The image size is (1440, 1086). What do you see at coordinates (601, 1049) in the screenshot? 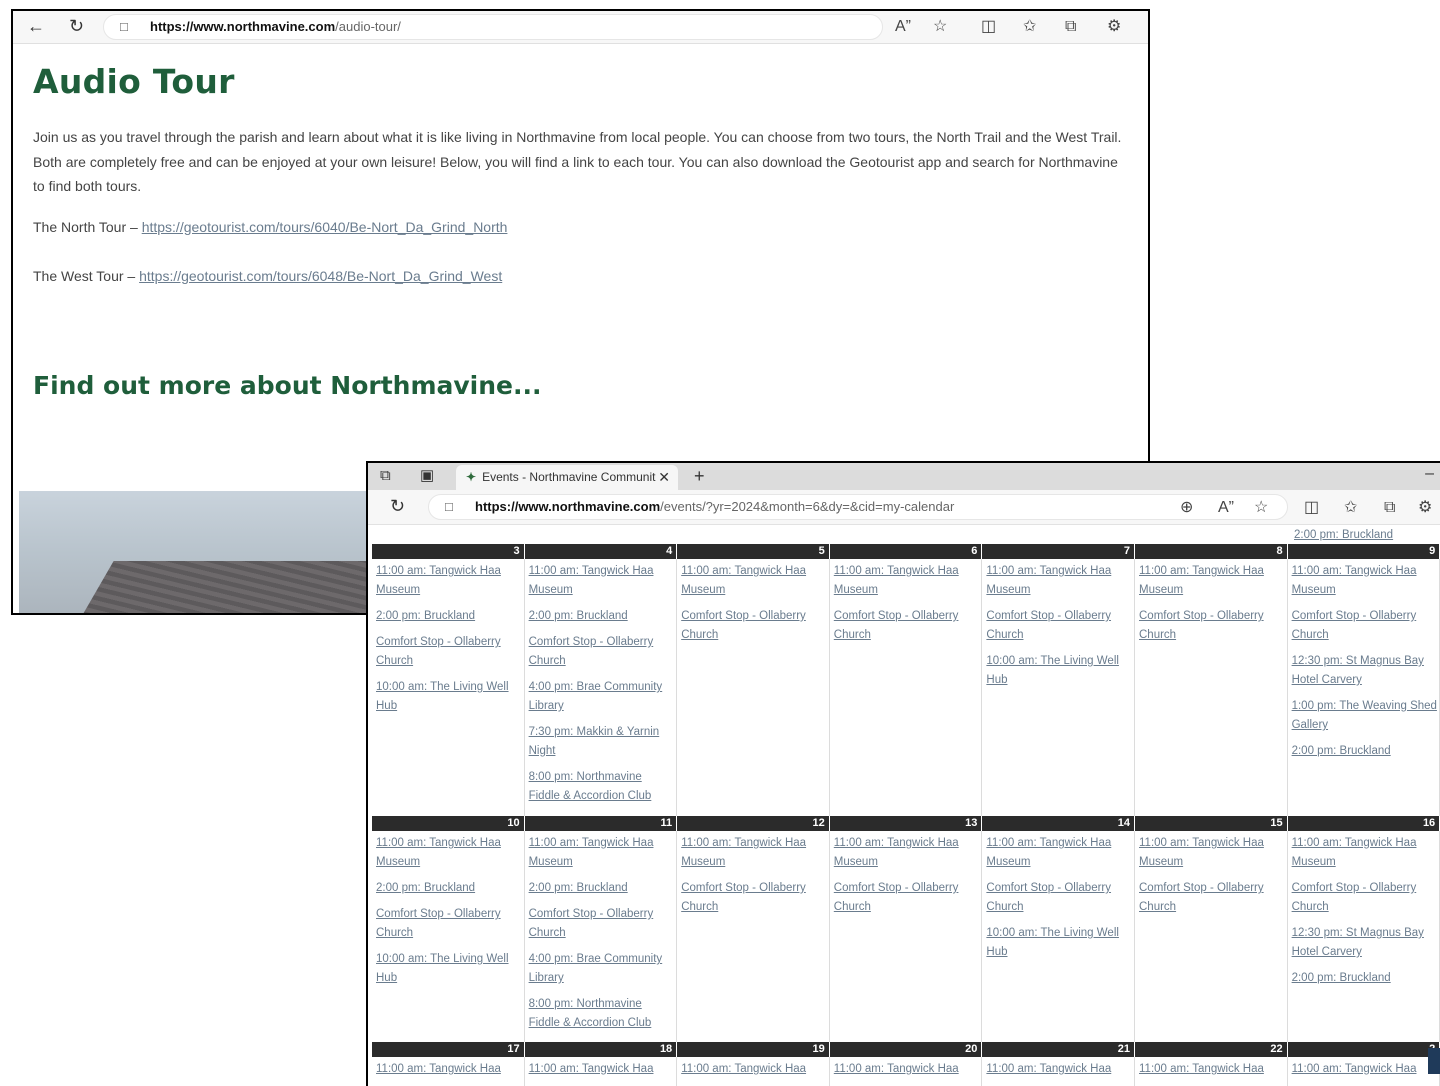
I see `day-number: 18` at bounding box center [601, 1049].